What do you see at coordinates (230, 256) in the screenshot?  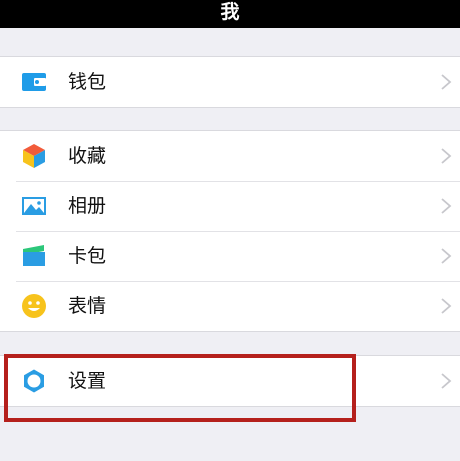 I see `menu-item-card-pack: 卡包` at bounding box center [230, 256].